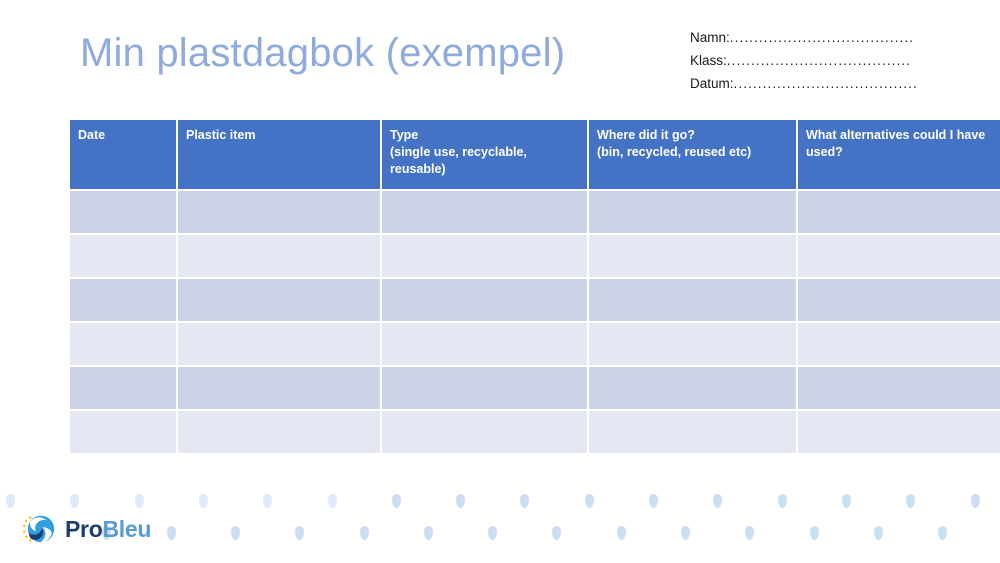  Describe the element at coordinates (712, 83) in the screenshot. I see `field-datum-label: Datum:` at that location.